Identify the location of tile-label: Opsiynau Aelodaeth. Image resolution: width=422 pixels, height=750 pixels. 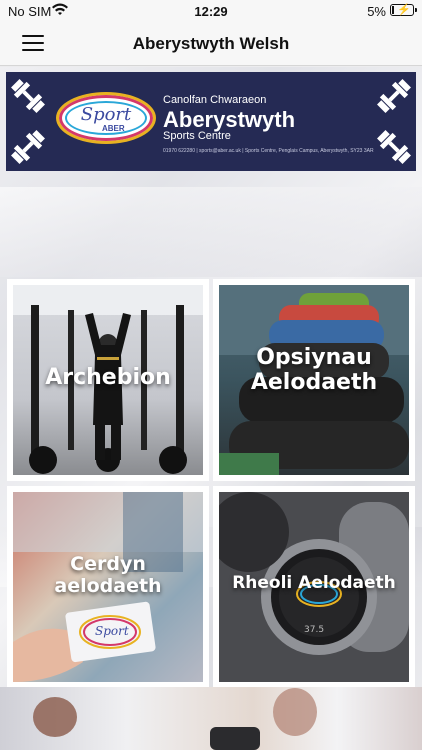
(314, 370).